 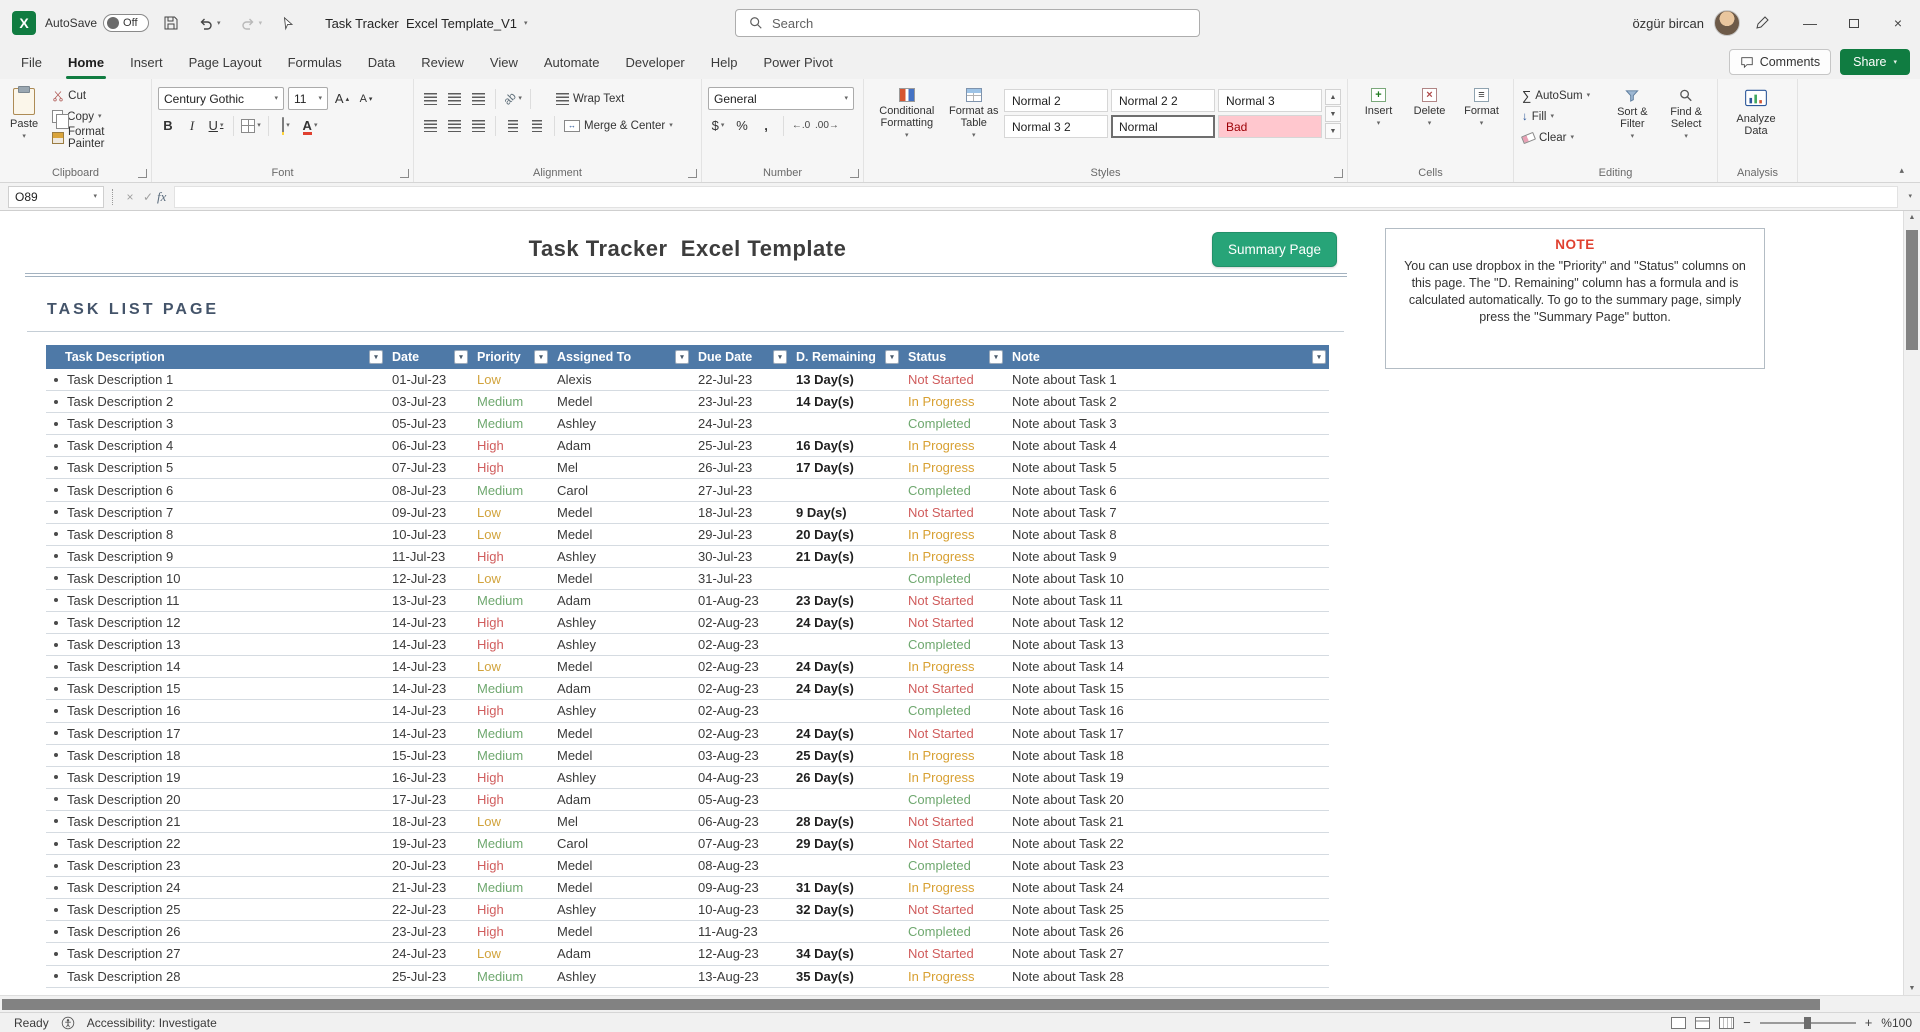 What do you see at coordinates (31, 62) in the screenshot?
I see `tab-file: File` at bounding box center [31, 62].